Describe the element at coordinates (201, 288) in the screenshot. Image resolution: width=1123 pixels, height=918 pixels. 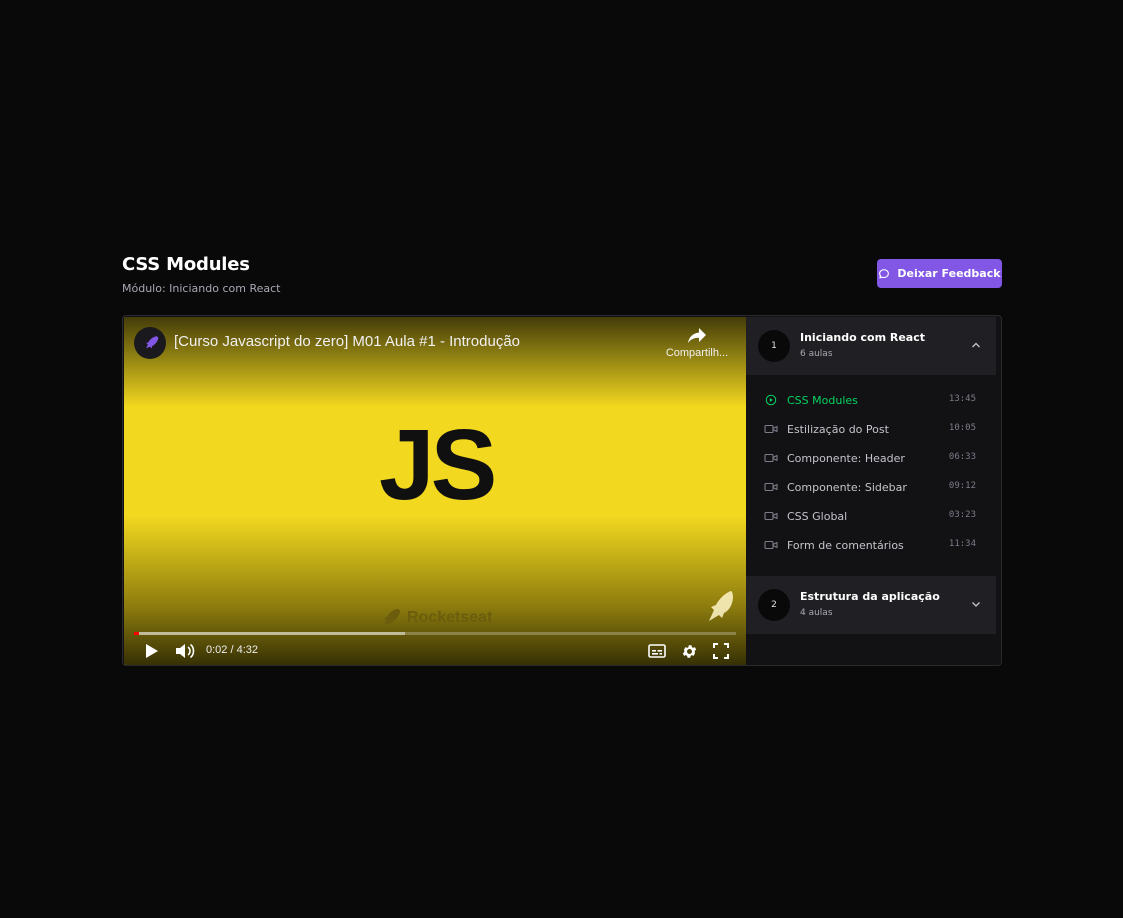
I see `module-subtitle: Módulo: Iniciando com React` at that location.